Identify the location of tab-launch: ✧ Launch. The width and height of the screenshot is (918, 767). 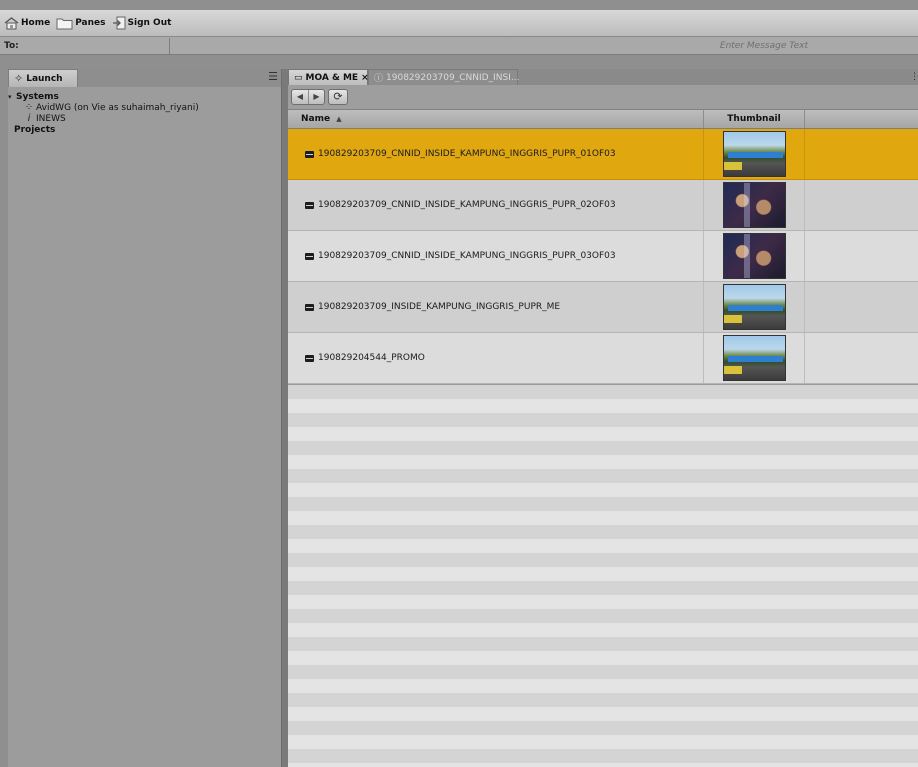
(43, 78).